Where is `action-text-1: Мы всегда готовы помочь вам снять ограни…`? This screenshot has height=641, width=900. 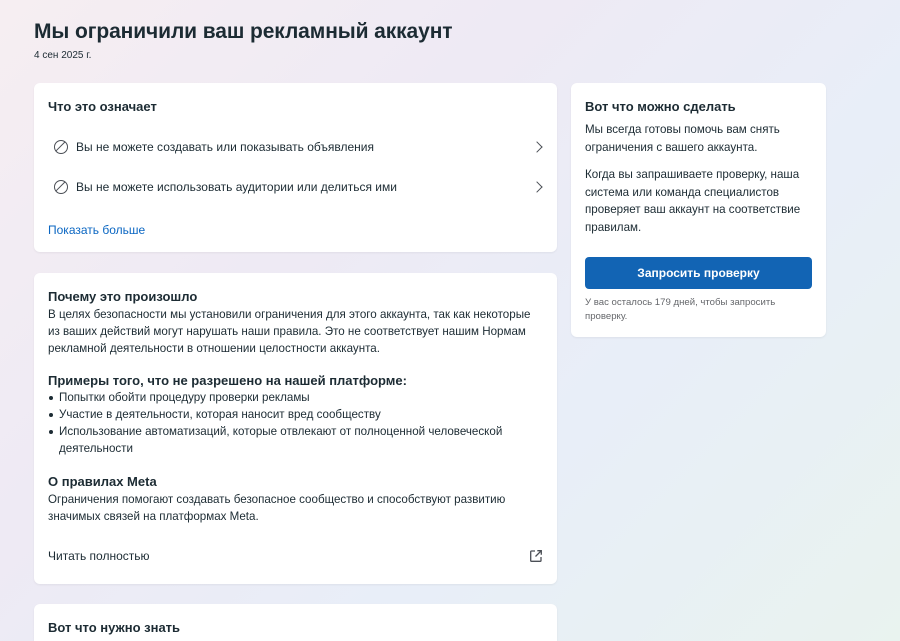 action-text-1: Мы всегда готовы помочь вам снять ограни… is located at coordinates (682, 138).